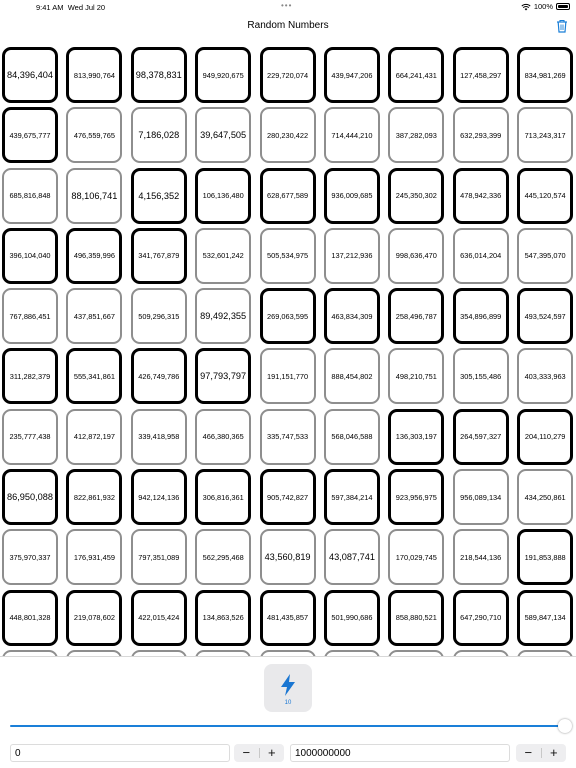 This screenshot has width=576, height=768. Describe the element at coordinates (30, 376) in the screenshot. I see `number-cell: 311,282,379` at that location.